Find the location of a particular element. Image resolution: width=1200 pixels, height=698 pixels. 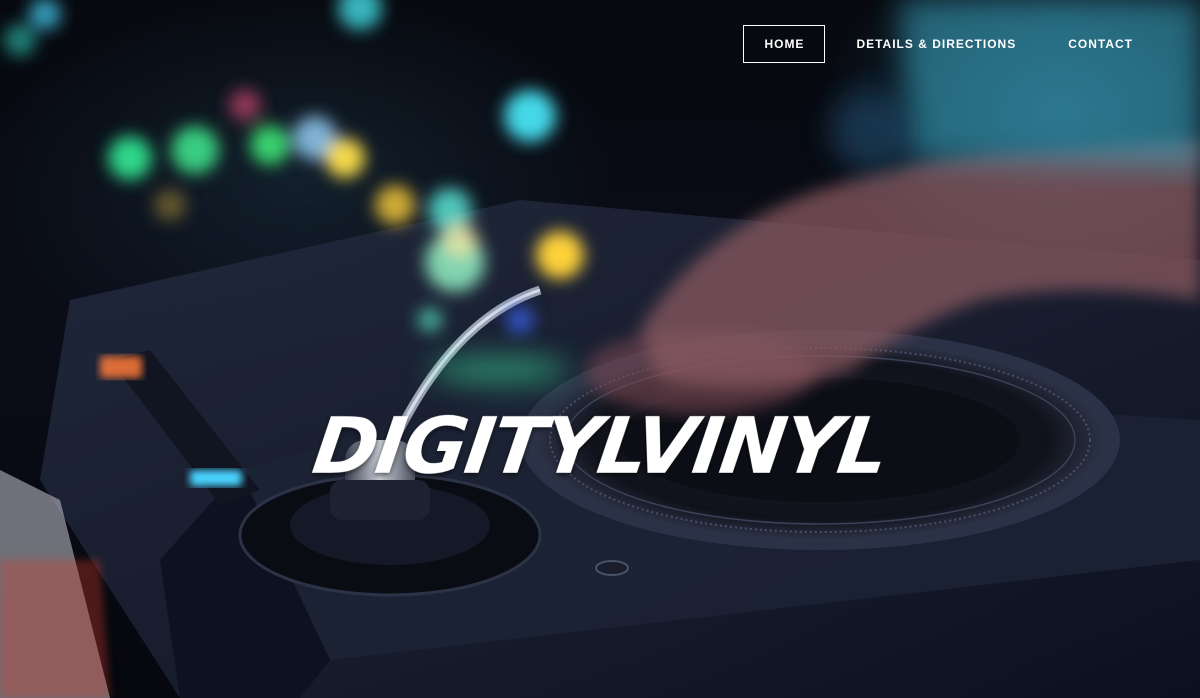

main-nav: HOME DETAILS & DIRECTIONS CONTACT is located at coordinates (948, 44).